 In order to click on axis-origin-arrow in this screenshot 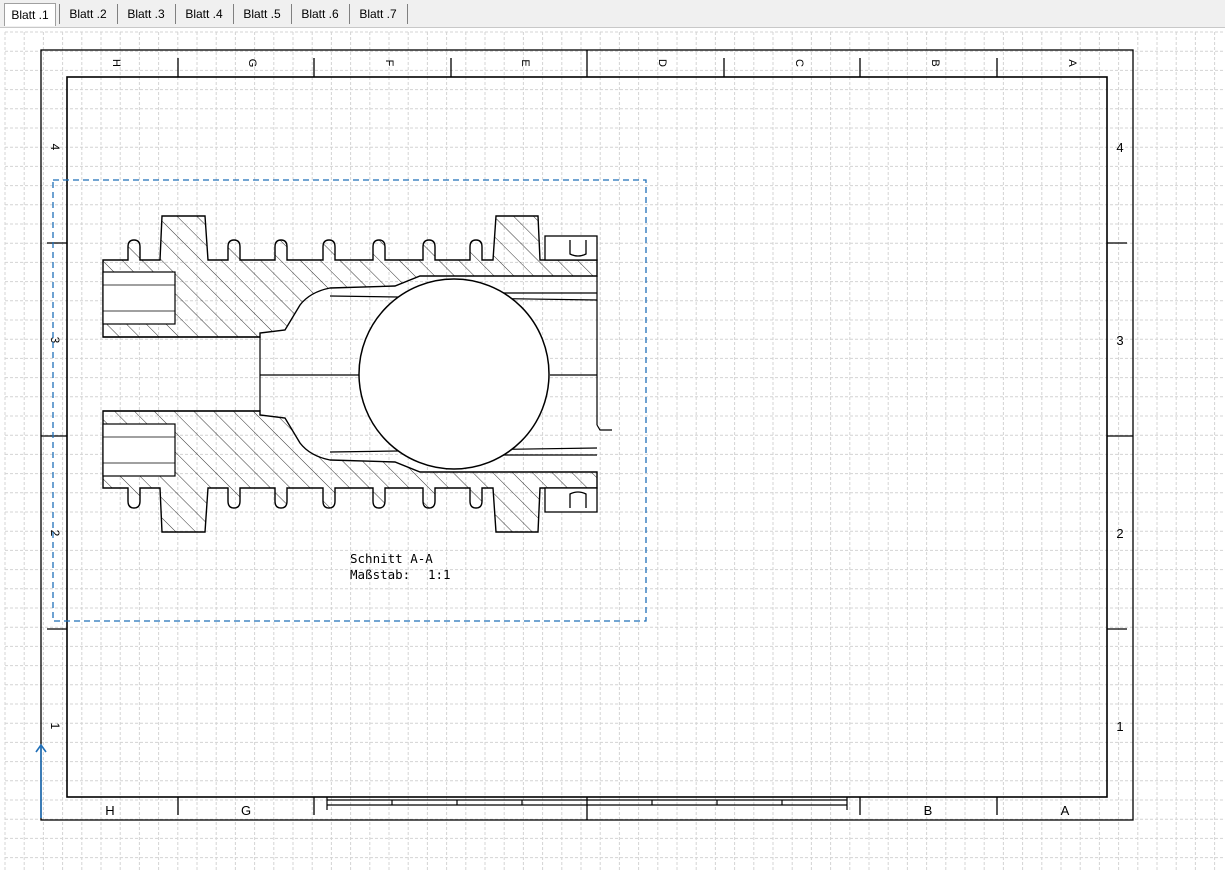, I will do `click(41, 780)`.